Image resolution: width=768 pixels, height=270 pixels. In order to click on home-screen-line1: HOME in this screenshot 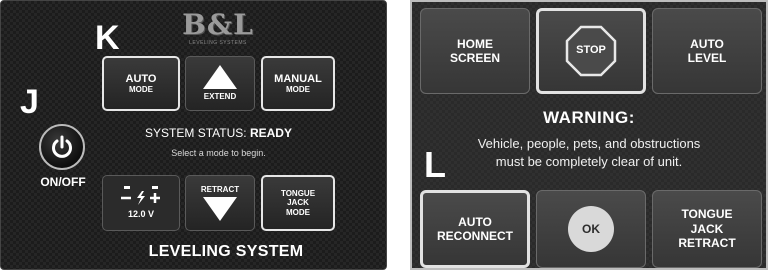, I will do `click(475, 43)`.